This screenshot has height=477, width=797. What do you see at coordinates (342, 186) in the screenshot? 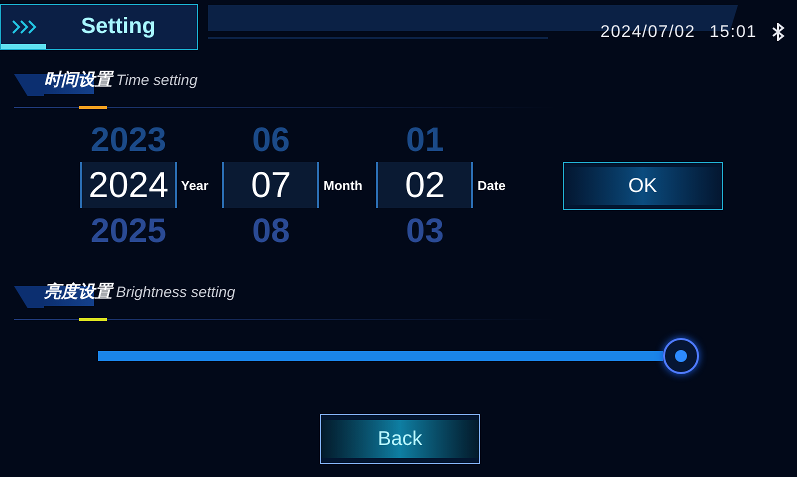
I see `picker-label: Month` at bounding box center [342, 186].